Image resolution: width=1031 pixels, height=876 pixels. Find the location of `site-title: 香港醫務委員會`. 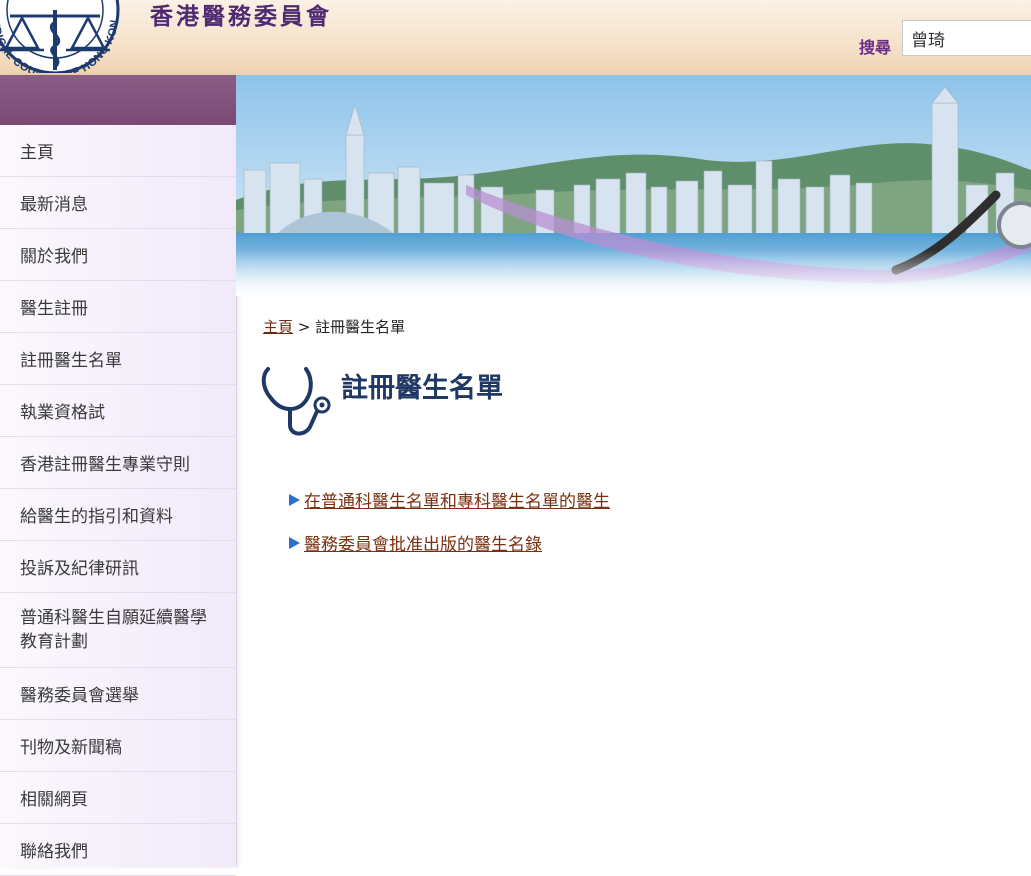

site-title: 香港醫務委員會 is located at coordinates (241, 17).